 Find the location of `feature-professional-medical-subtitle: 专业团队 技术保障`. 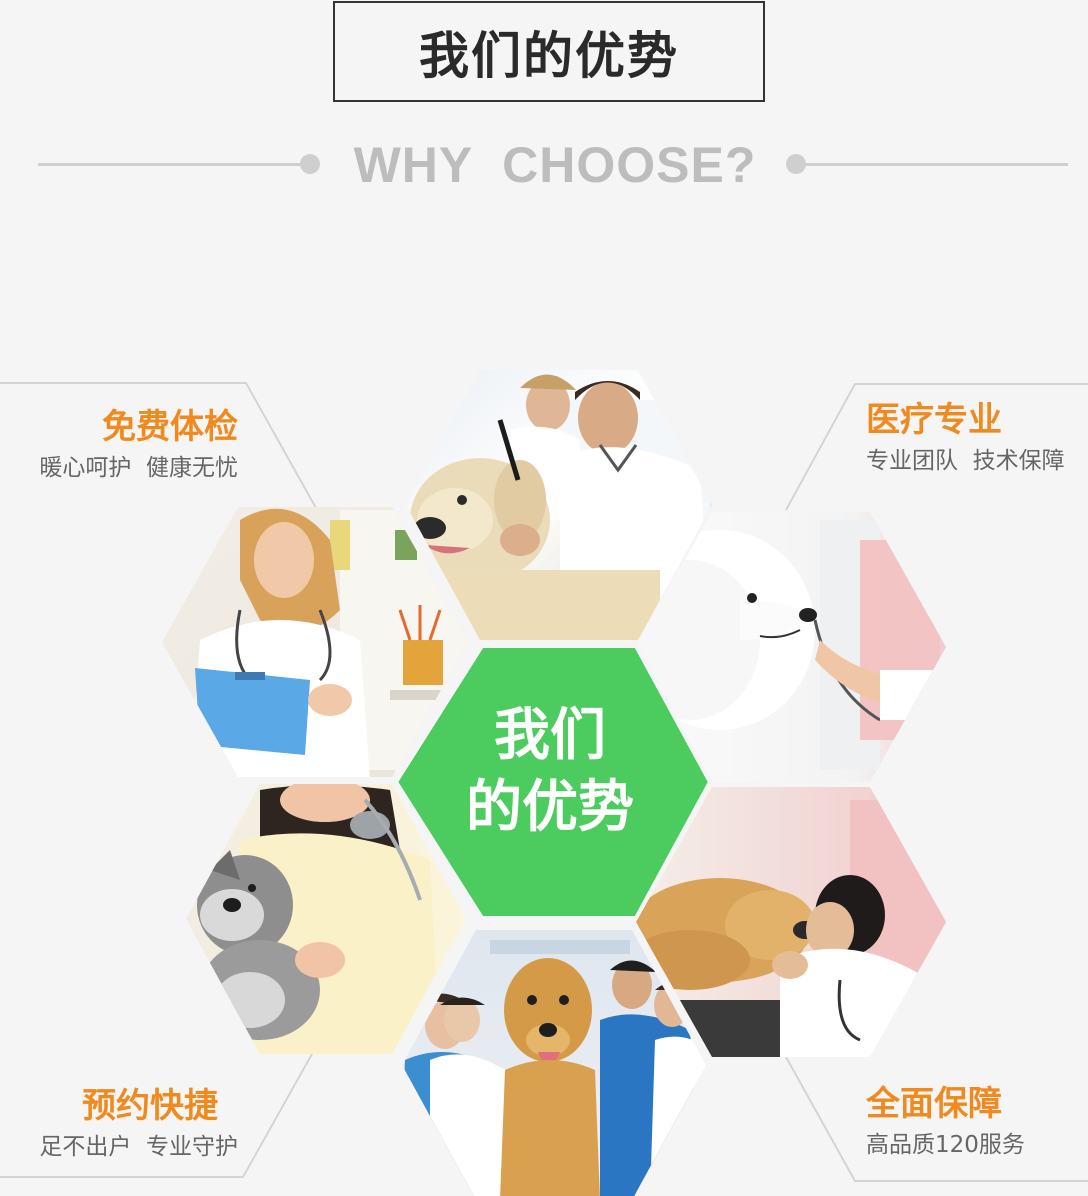

feature-professional-medical-subtitle: 专业团队 技术保障 is located at coordinates (965, 461).